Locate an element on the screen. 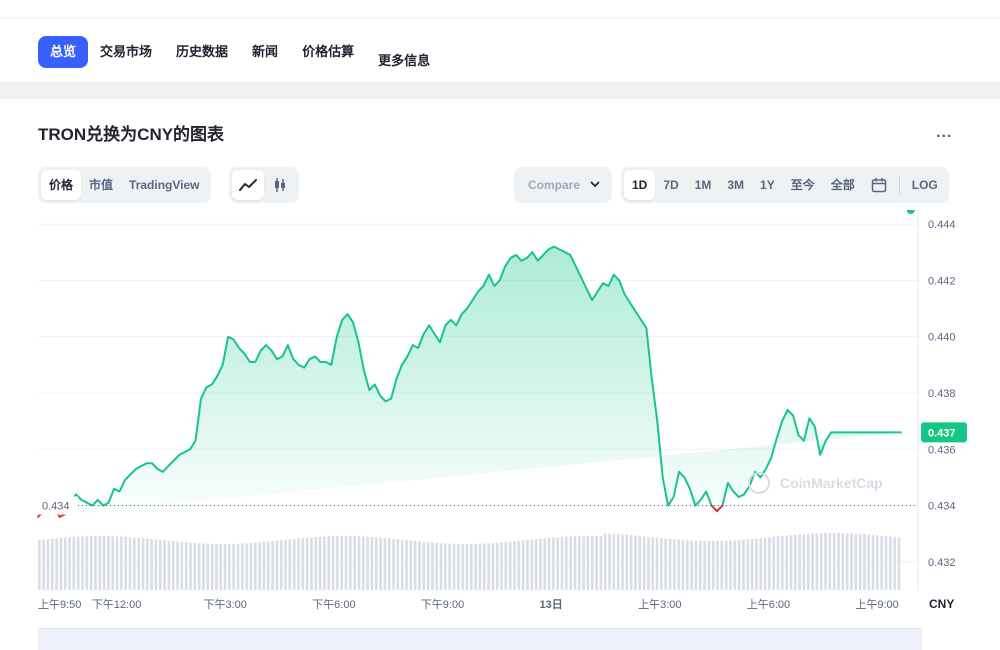  line-chart-icon is located at coordinates (248, 185).